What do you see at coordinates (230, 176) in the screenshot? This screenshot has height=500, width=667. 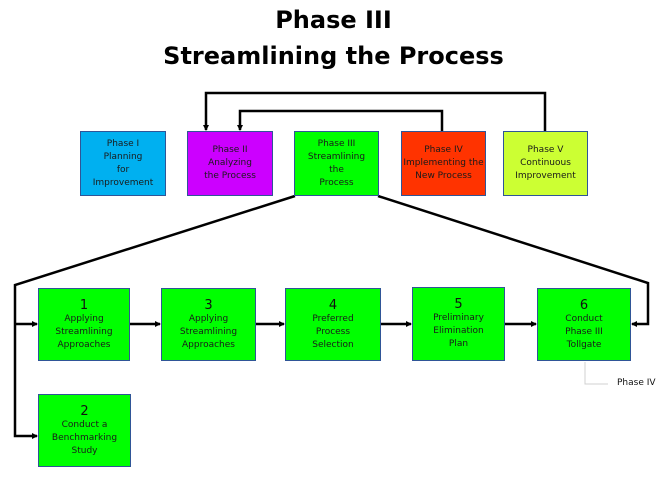 I see `phase-box-text-line: the Process` at bounding box center [230, 176].